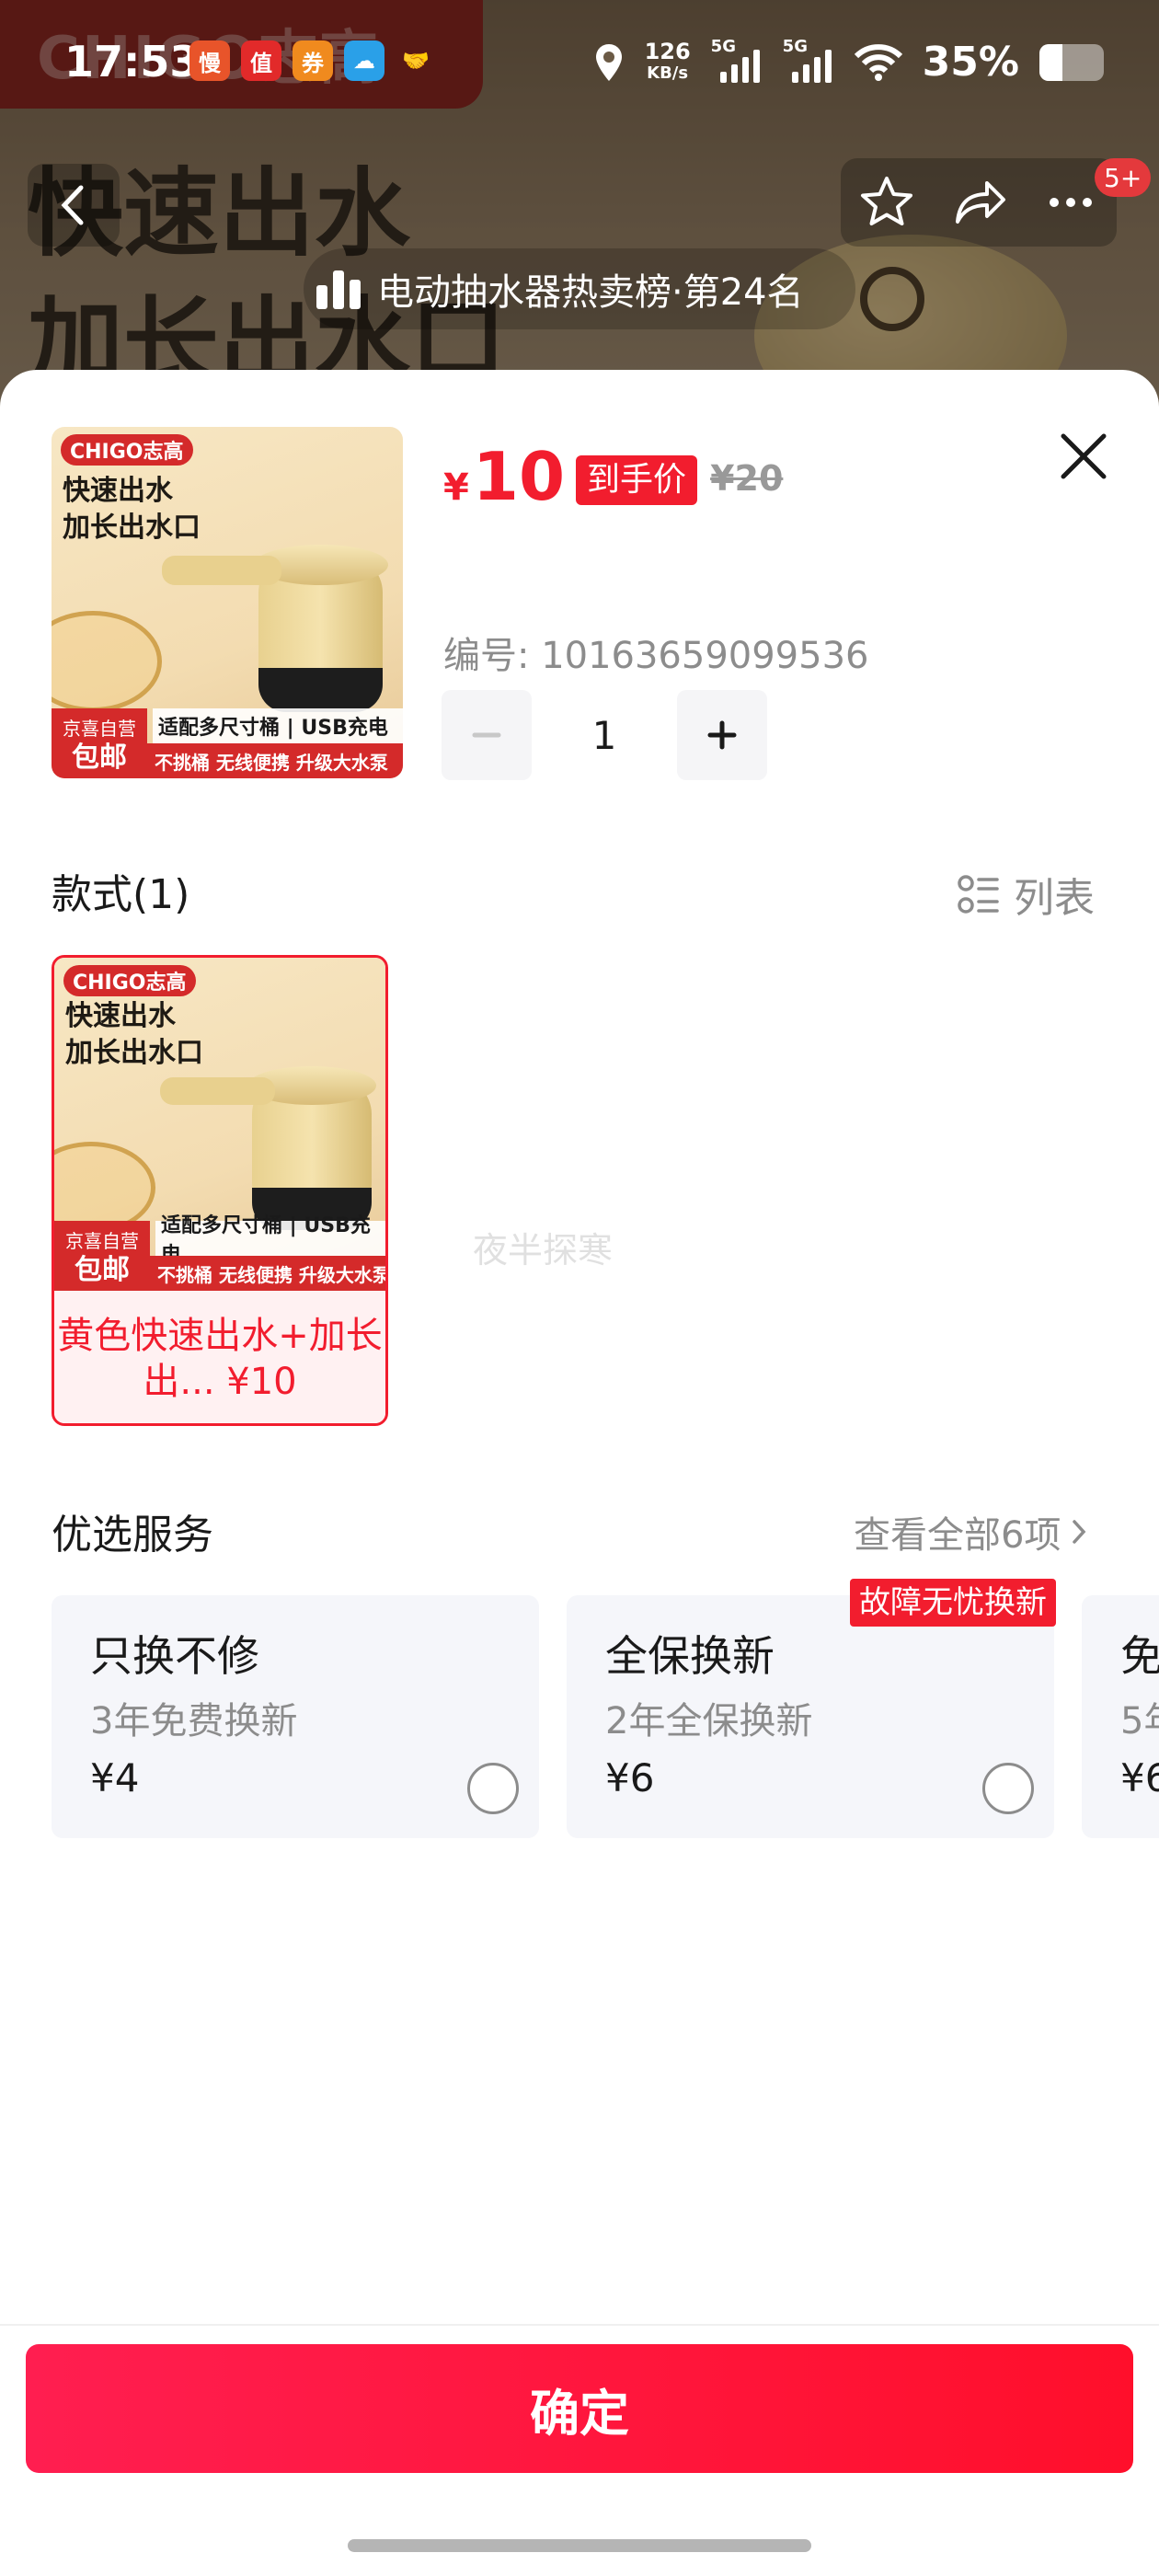 Image resolution: width=1159 pixels, height=2576 pixels. What do you see at coordinates (668, 73) in the screenshot?
I see `network-speed-unit: KB/s` at bounding box center [668, 73].